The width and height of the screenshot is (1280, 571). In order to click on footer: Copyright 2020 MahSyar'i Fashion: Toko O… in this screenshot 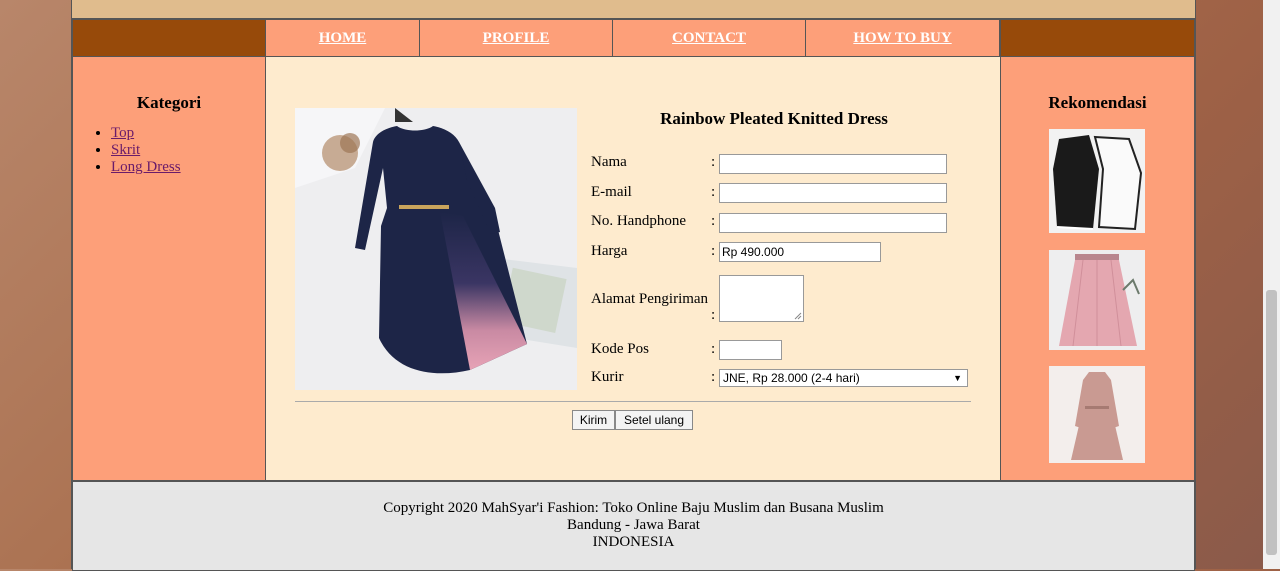, I will do `click(633, 526)`.